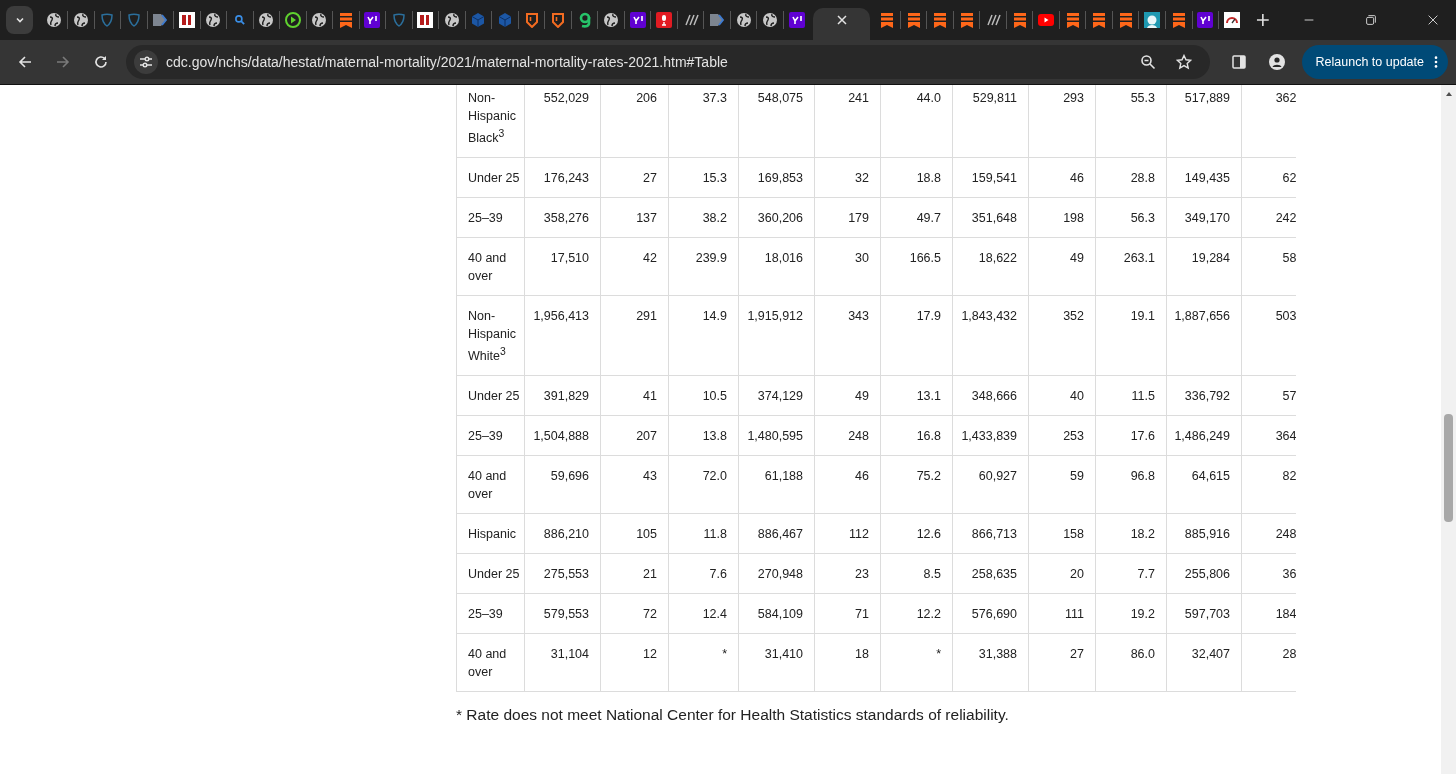 Image resolution: width=1456 pixels, height=774 pixels. Describe the element at coordinates (990, 613) in the screenshot. I see `table-cell: 576,690` at that location.